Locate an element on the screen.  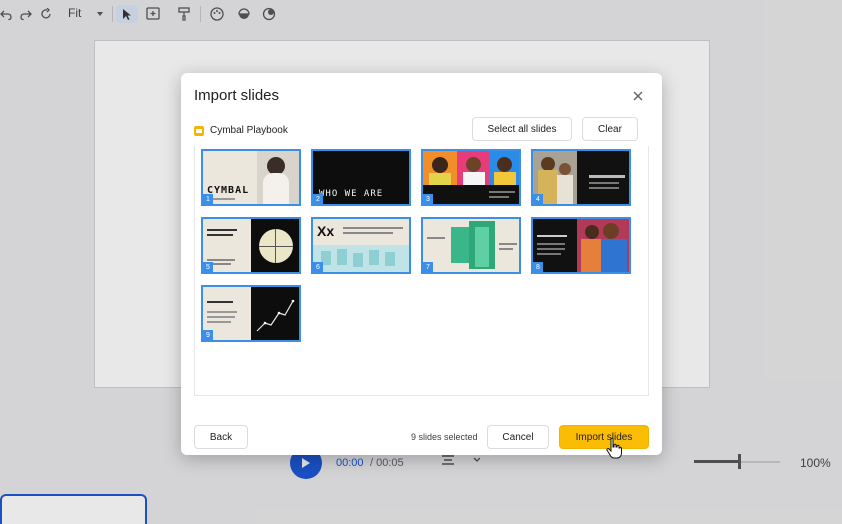
slide-number-badge: 7 is located at coordinates (428, 267).